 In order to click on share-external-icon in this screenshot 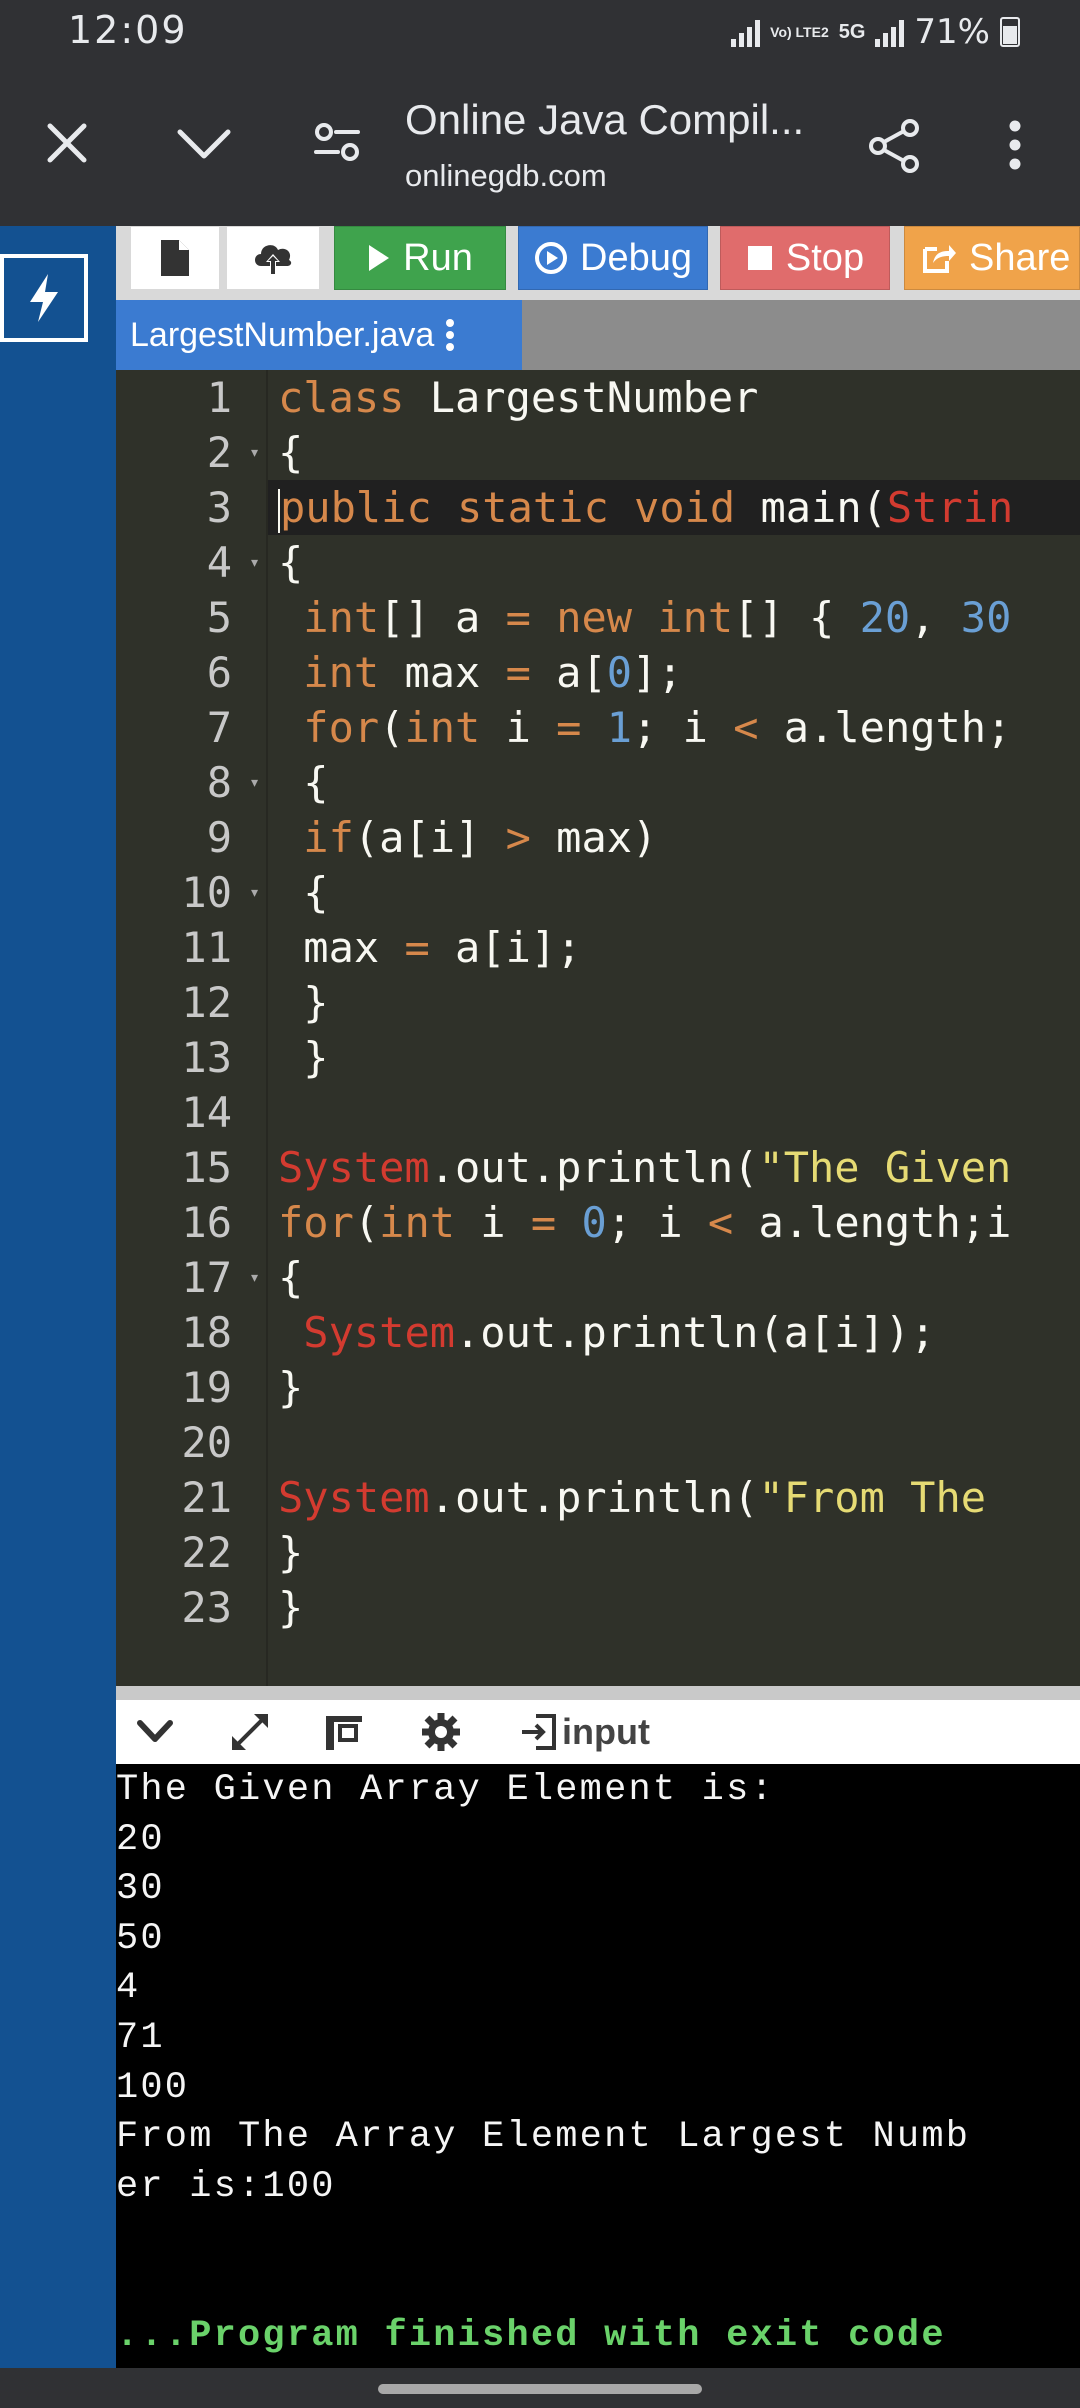, I will do `click(939, 259)`.